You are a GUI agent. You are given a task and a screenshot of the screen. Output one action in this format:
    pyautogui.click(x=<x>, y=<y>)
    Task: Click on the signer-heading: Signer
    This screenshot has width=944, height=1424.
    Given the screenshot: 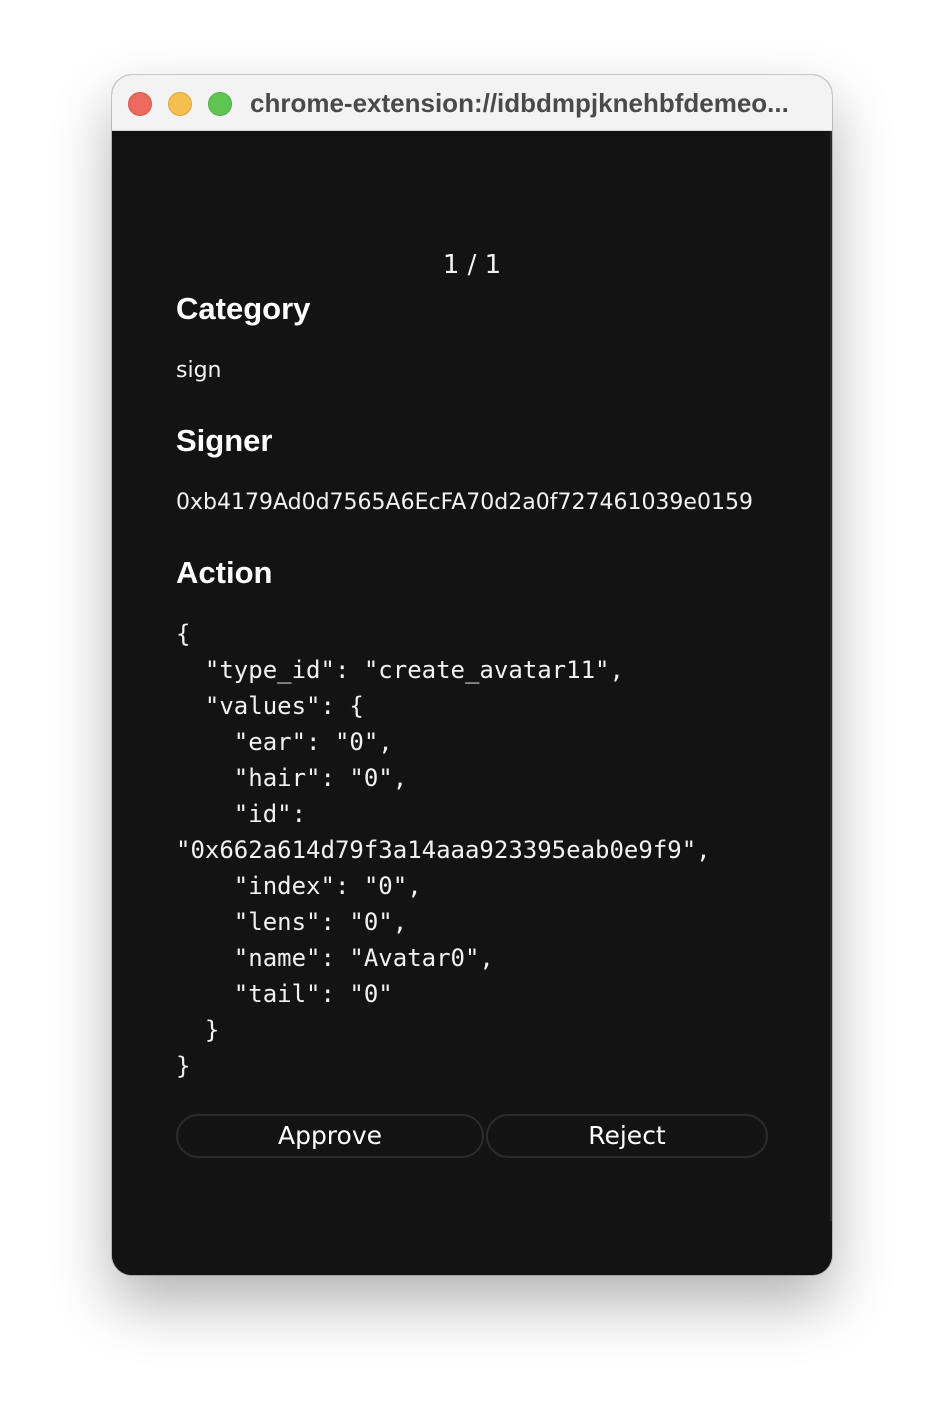 What is the action you would take?
    pyautogui.click(x=224, y=440)
    